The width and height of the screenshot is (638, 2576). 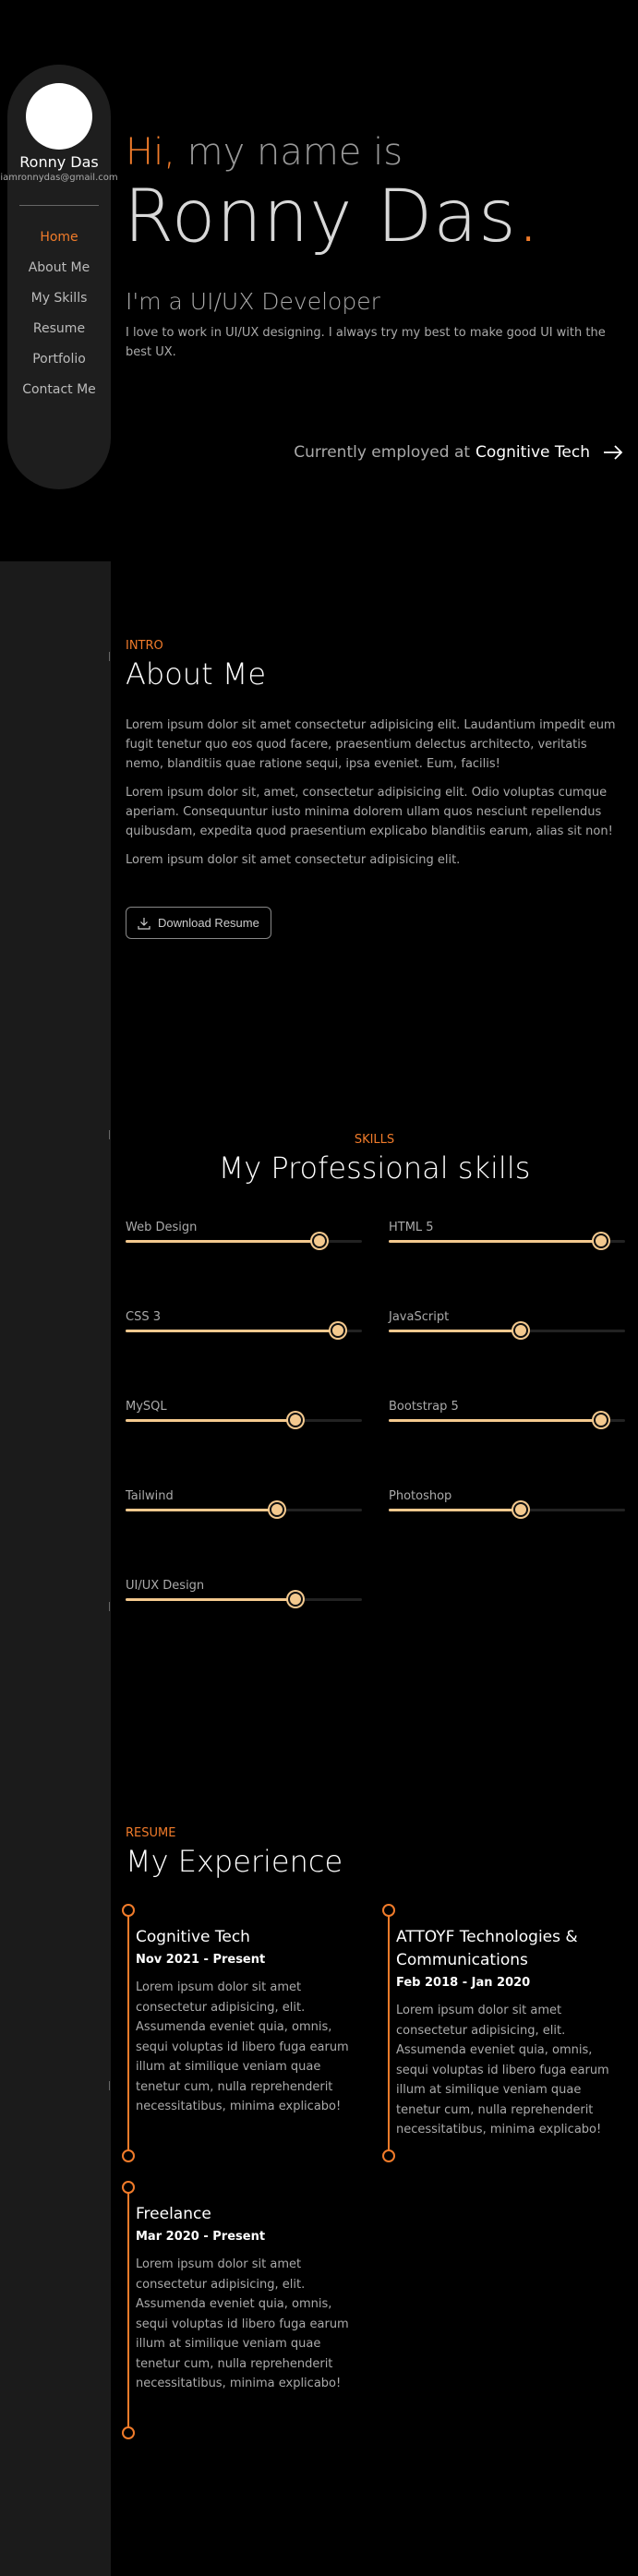 I want to click on skill-item: JavaScript, so click(x=507, y=1324).